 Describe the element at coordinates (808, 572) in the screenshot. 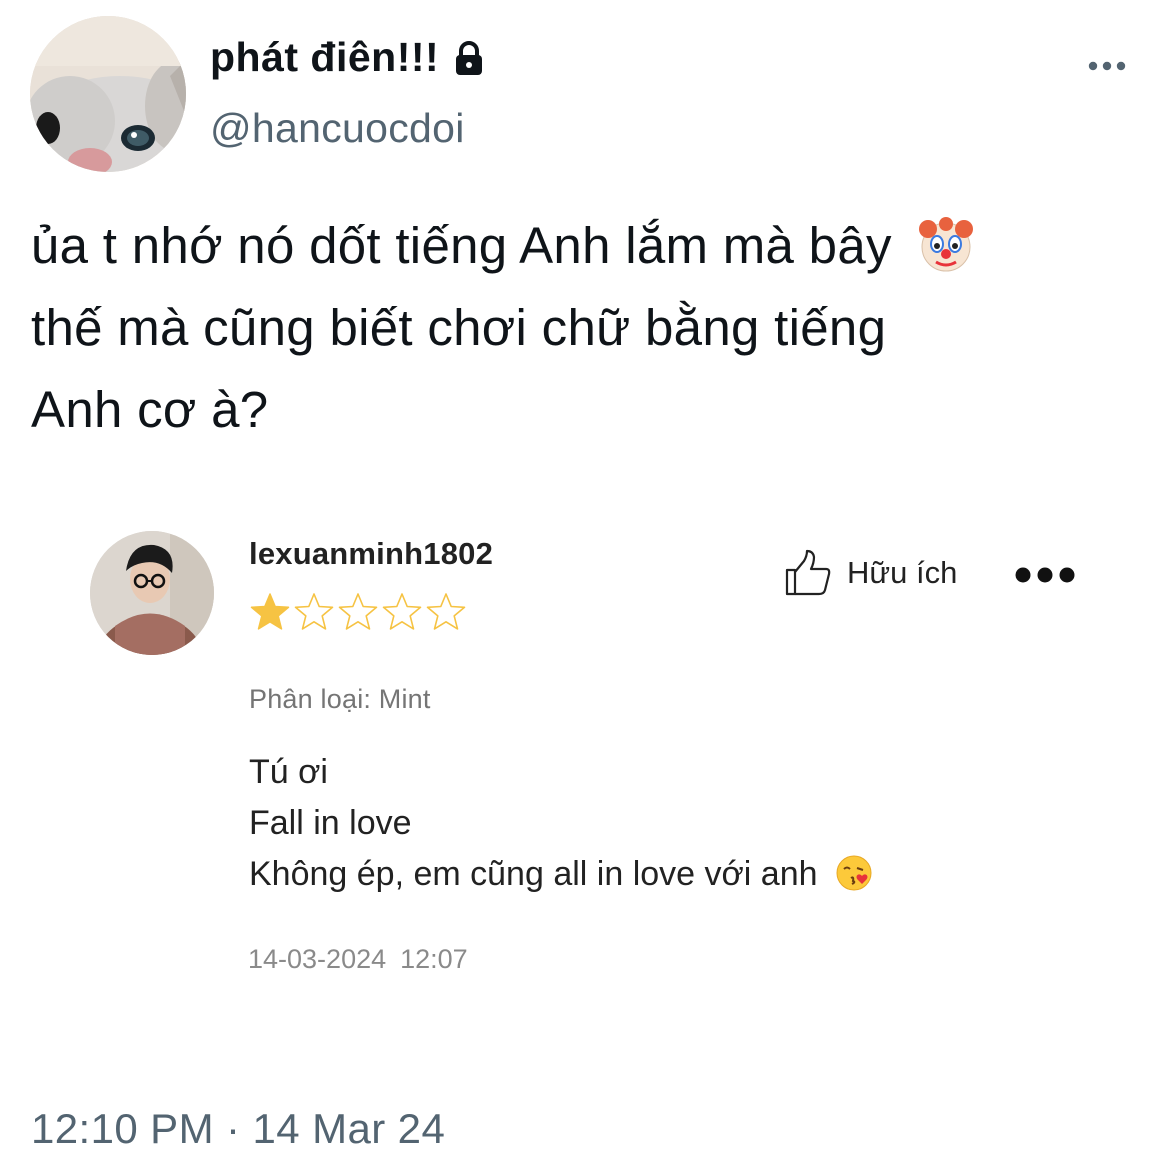

I see `thumbs-up-icon` at that location.